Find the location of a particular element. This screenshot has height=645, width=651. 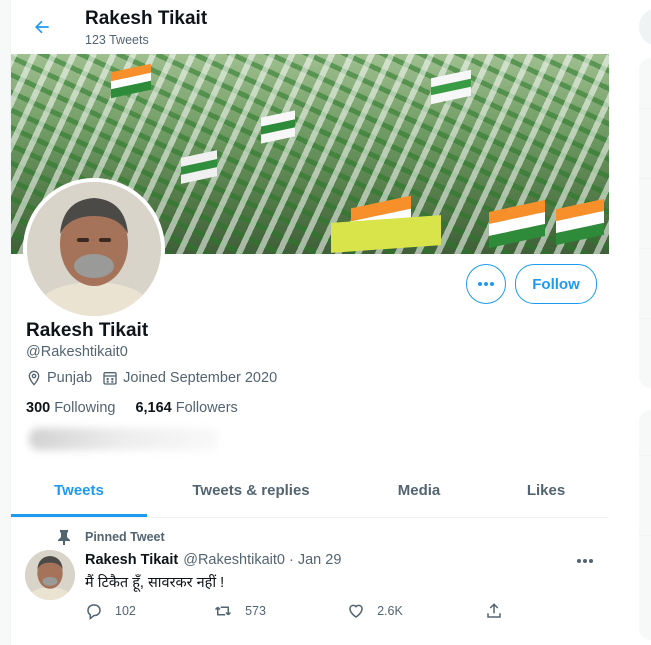

share-icon is located at coordinates (494, 610).